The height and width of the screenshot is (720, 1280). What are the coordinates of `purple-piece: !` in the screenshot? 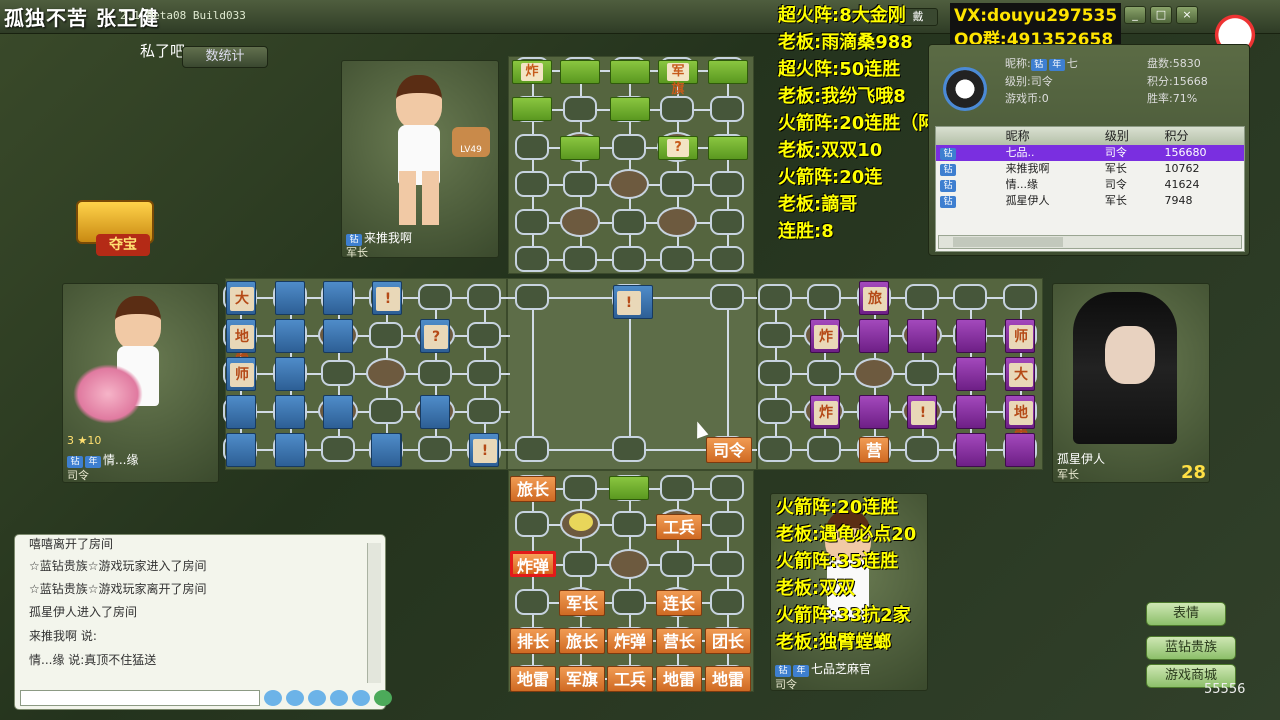 It's located at (922, 412).